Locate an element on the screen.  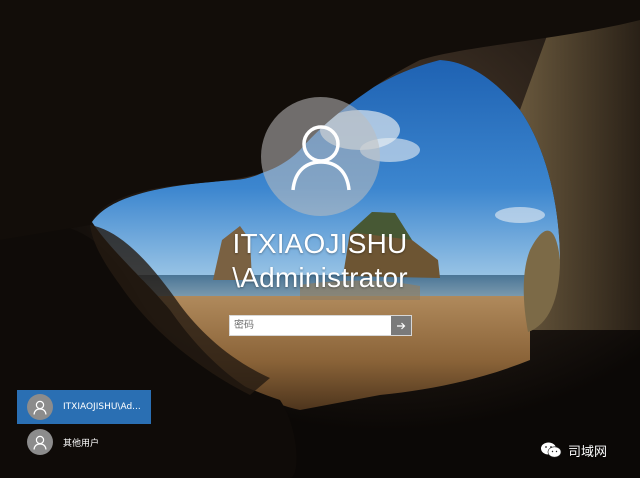
password-field-group is located at coordinates (320, 325).